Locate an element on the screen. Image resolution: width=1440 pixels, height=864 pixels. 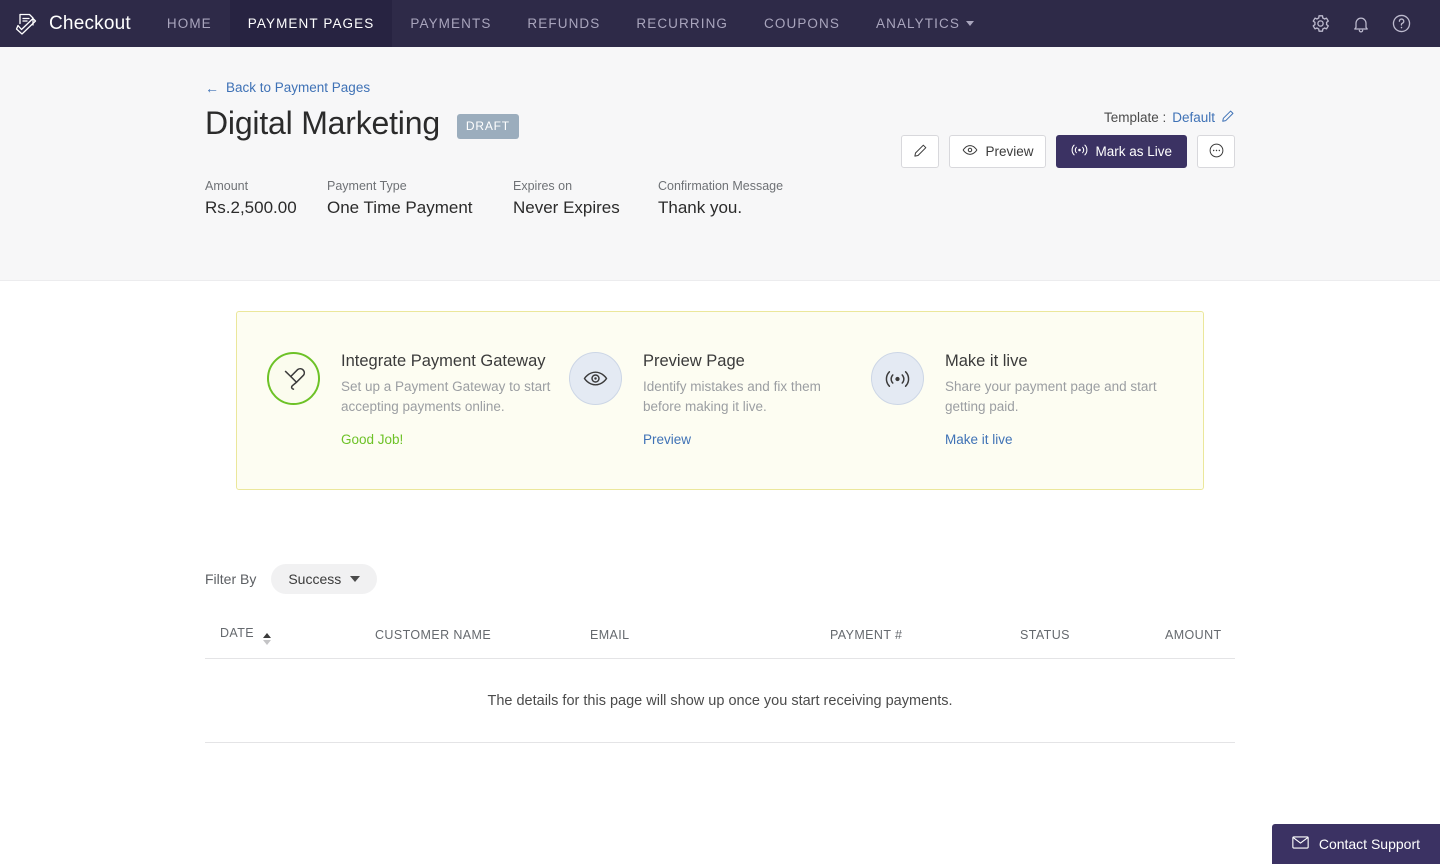
column-header-status: STATUS is located at coordinates (1092, 642).